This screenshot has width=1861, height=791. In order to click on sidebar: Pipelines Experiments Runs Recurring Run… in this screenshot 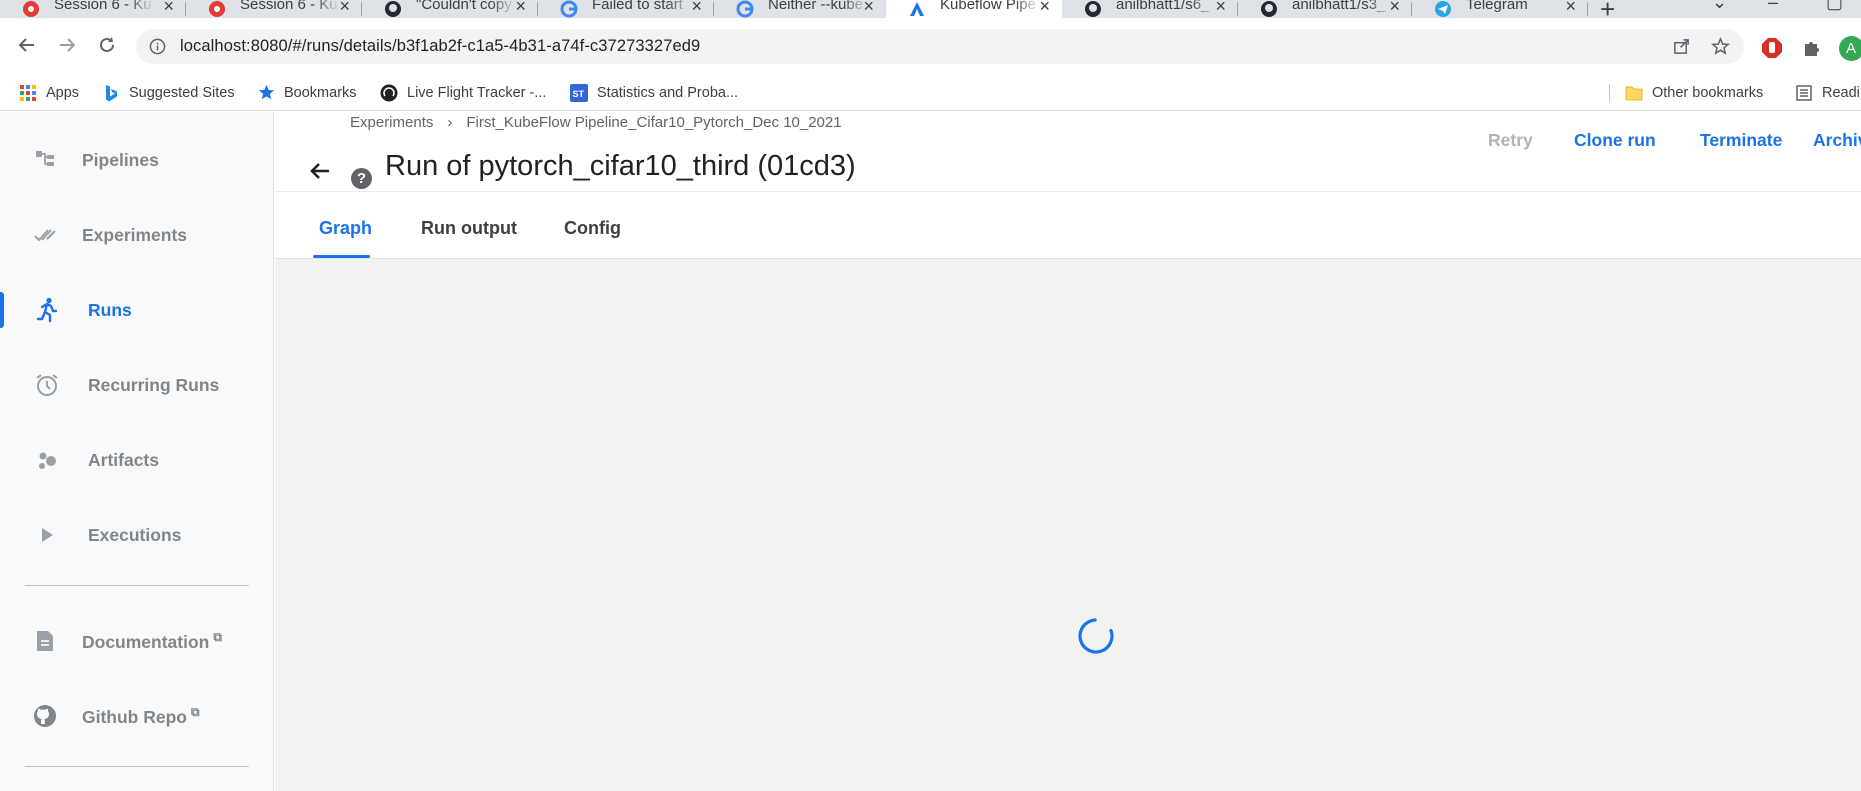, I will do `click(137, 451)`.